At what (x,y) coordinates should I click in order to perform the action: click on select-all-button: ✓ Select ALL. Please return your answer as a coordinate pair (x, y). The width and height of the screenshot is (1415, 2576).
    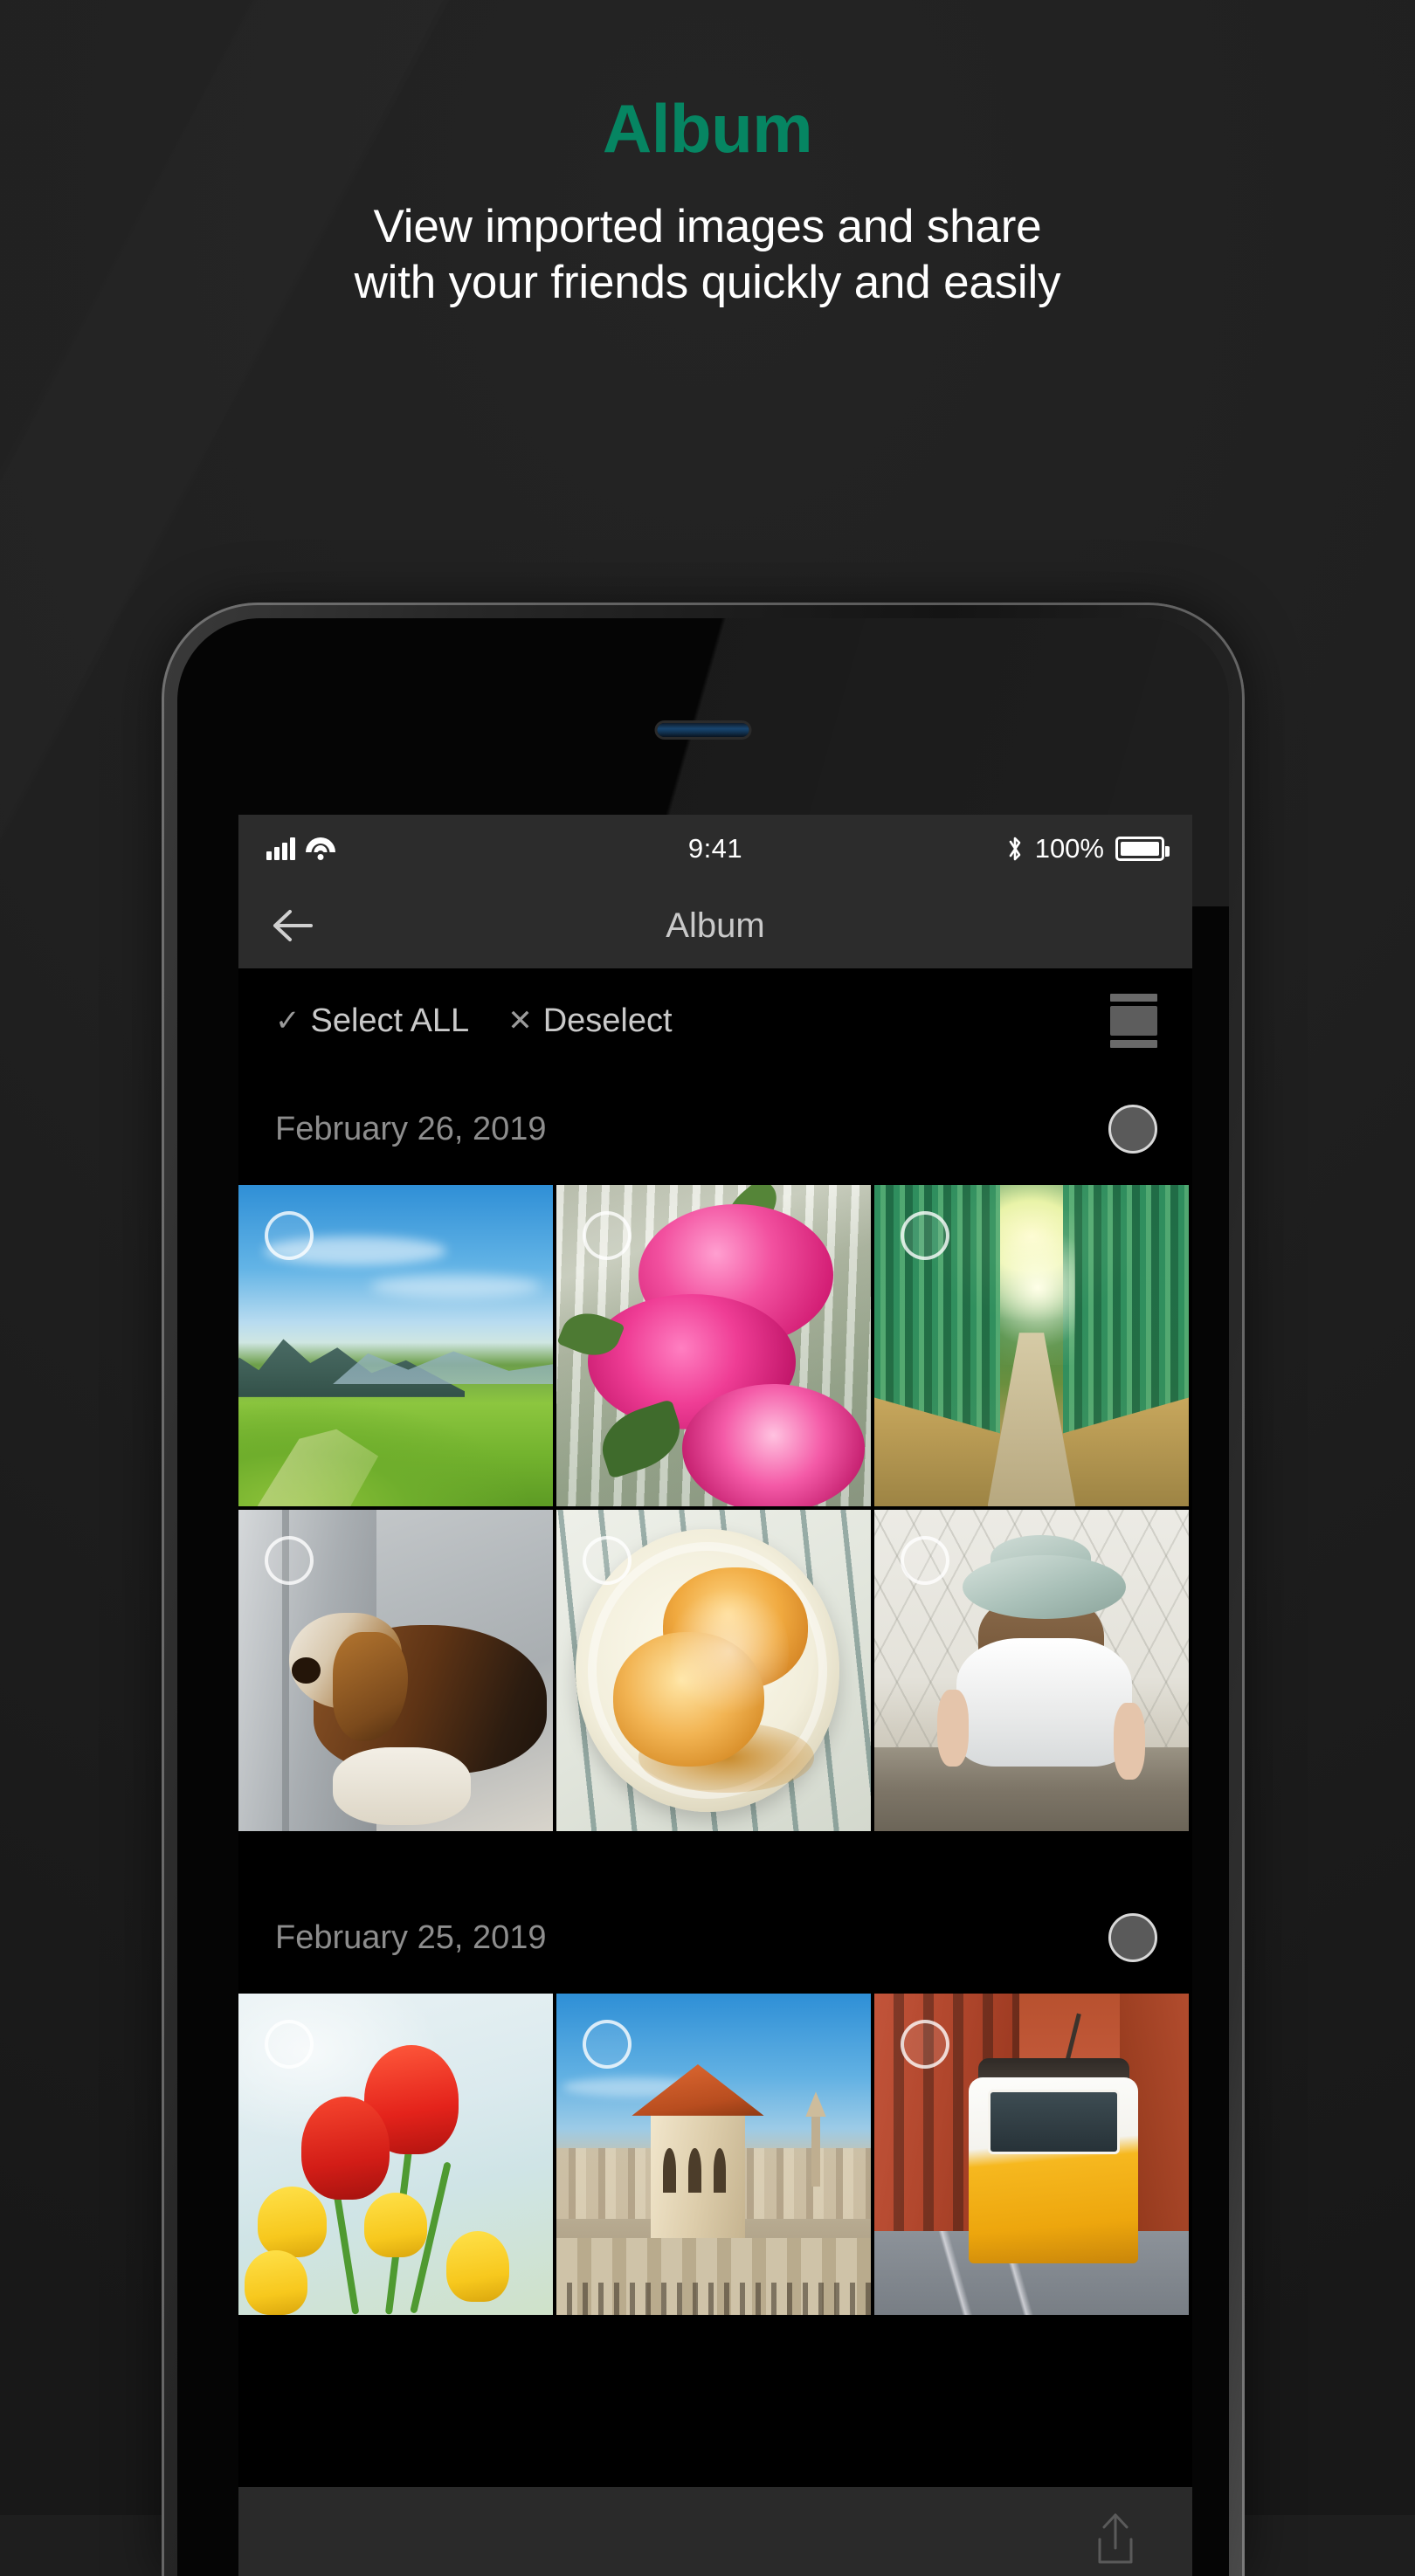
    Looking at the image, I should click on (372, 1021).